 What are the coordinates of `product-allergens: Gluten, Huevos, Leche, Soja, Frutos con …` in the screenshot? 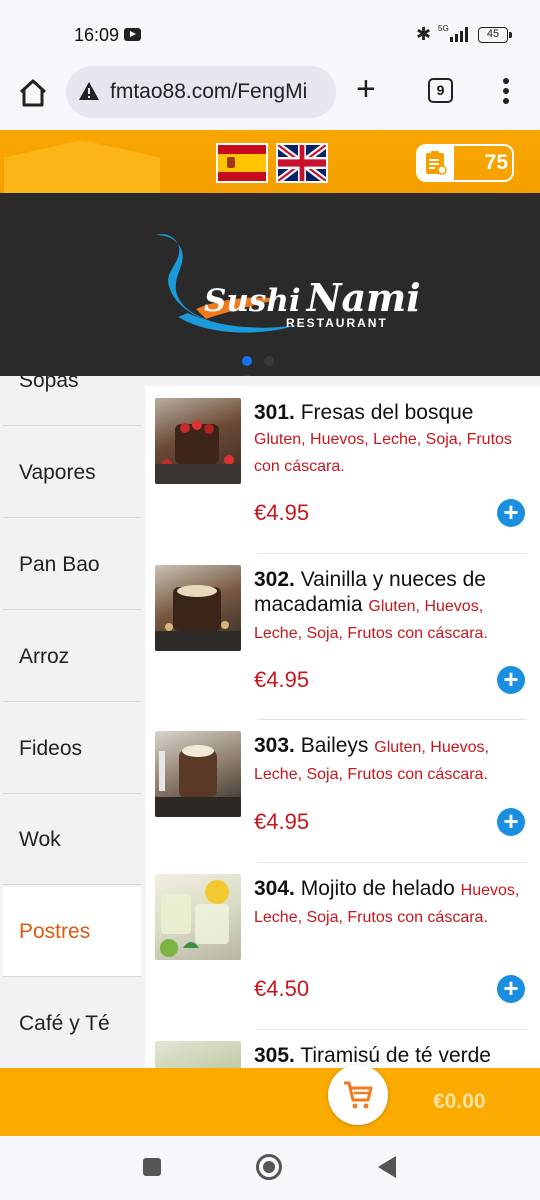 It's located at (383, 453).